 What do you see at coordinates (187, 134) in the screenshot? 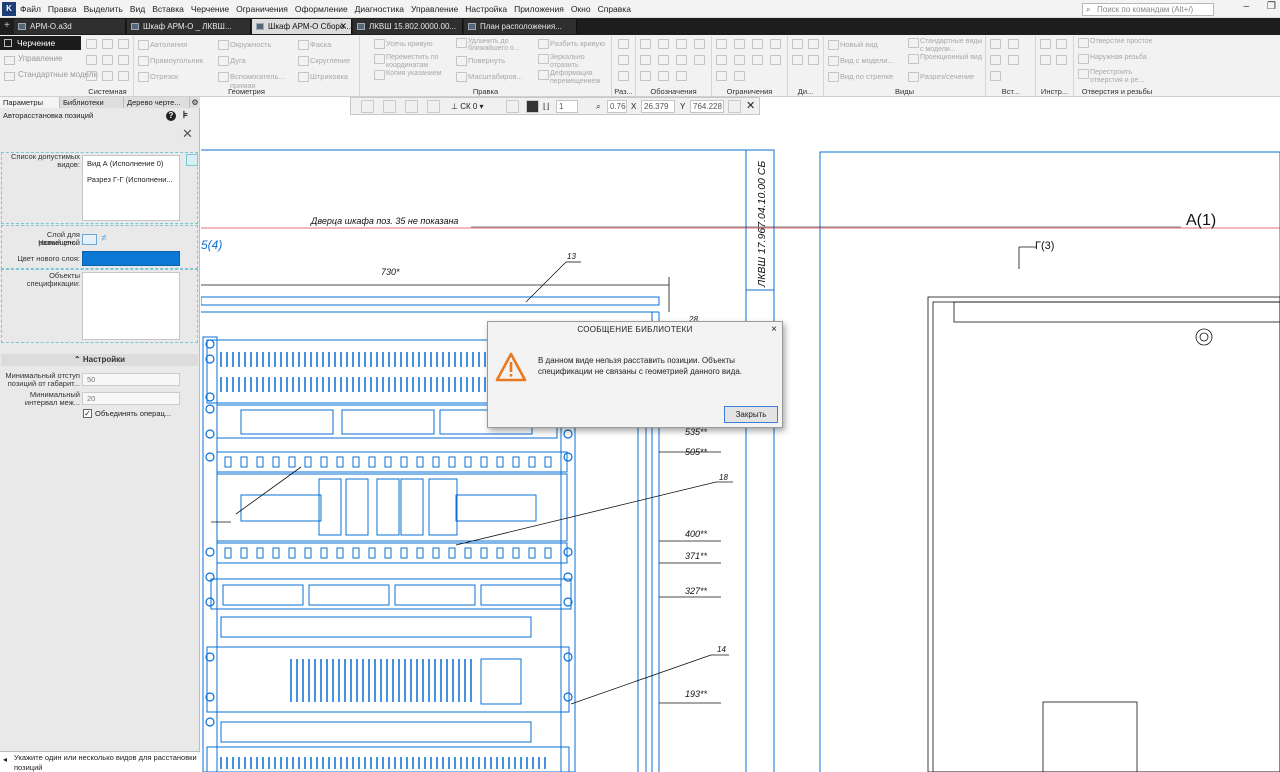
I see `close-command-icon: ✕` at bounding box center [187, 134].